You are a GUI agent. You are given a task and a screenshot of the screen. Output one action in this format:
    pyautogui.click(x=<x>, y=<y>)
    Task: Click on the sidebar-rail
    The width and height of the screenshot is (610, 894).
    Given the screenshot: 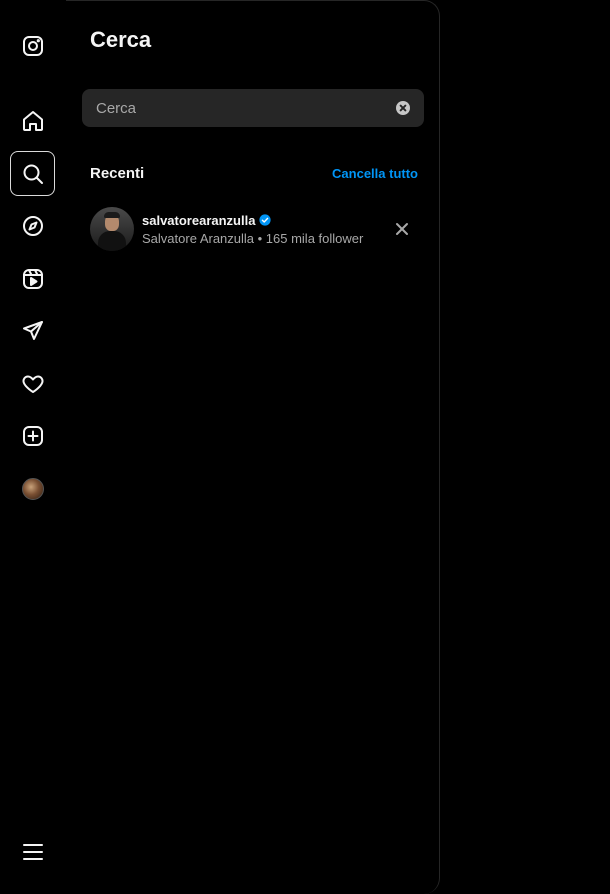 What is the action you would take?
    pyautogui.click(x=33, y=447)
    